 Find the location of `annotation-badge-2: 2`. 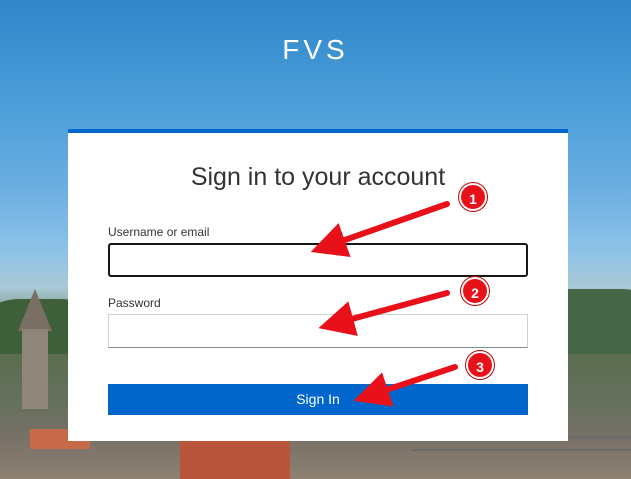

annotation-badge-2: 2 is located at coordinates (475, 291).